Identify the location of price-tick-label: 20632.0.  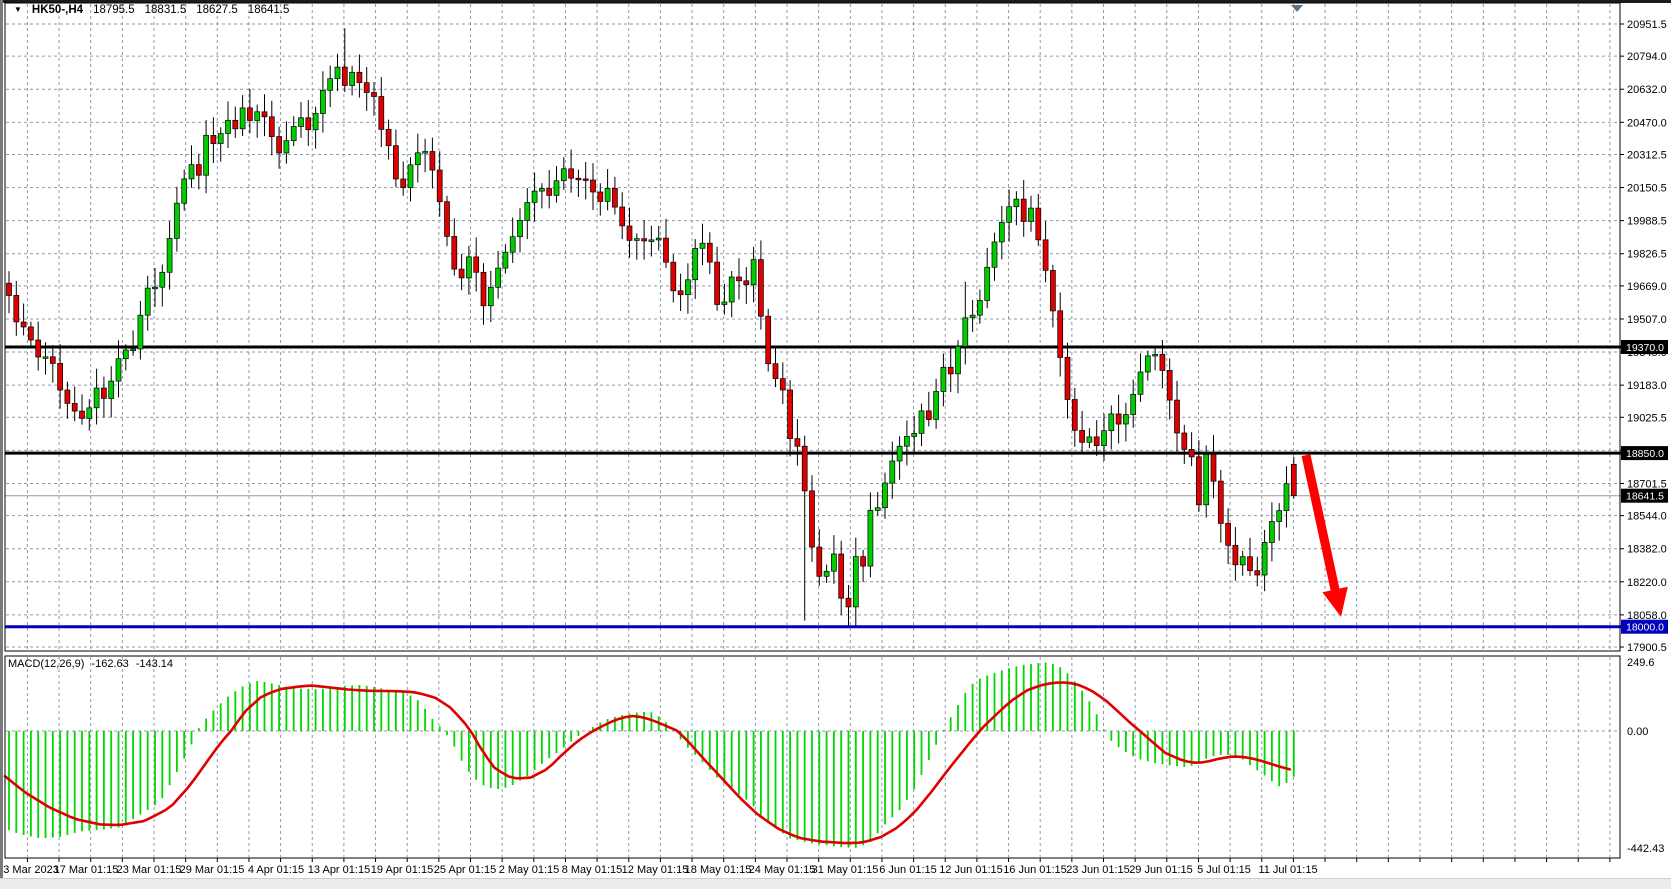
(1647, 90).